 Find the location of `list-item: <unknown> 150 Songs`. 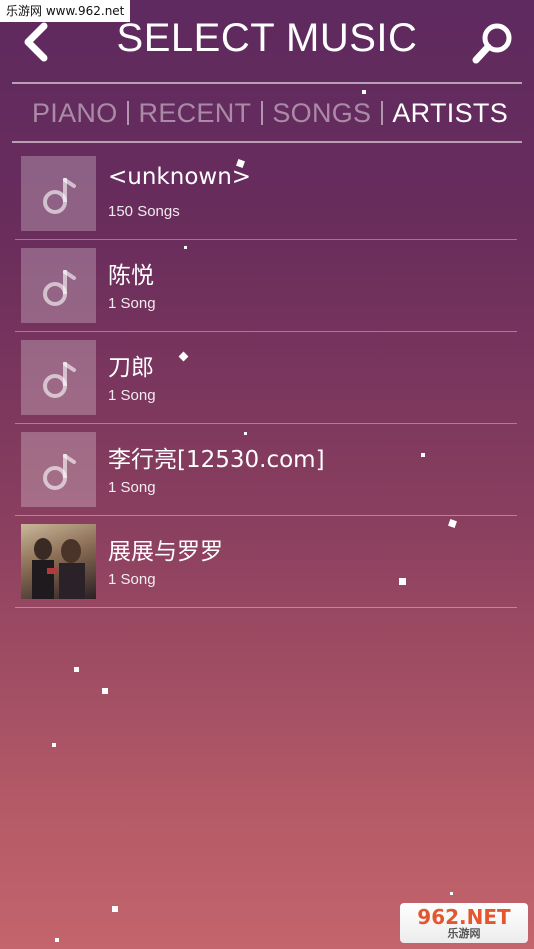

list-item: <unknown> 150 Songs is located at coordinates (266, 194).